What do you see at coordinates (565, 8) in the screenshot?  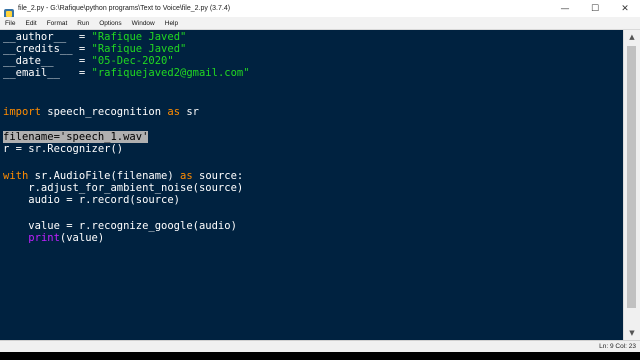 I see `minimize-button: —` at bounding box center [565, 8].